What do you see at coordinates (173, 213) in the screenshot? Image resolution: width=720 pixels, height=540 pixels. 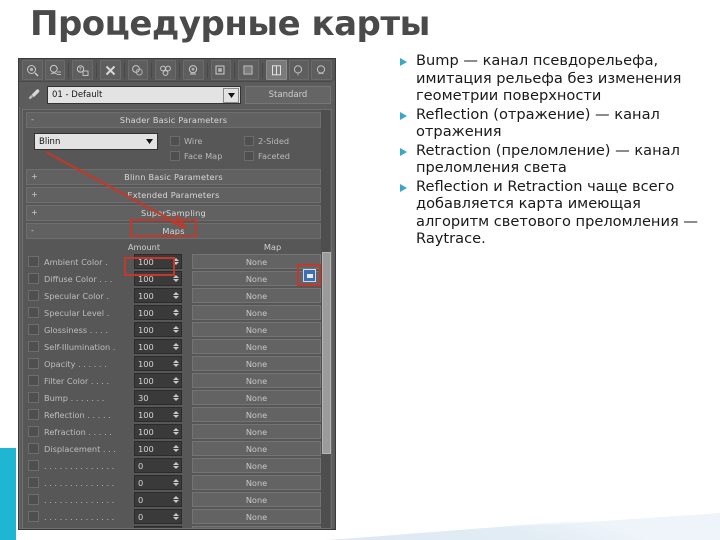 I see `rollout-supersampling: + SuperSampling` at bounding box center [173, 213].